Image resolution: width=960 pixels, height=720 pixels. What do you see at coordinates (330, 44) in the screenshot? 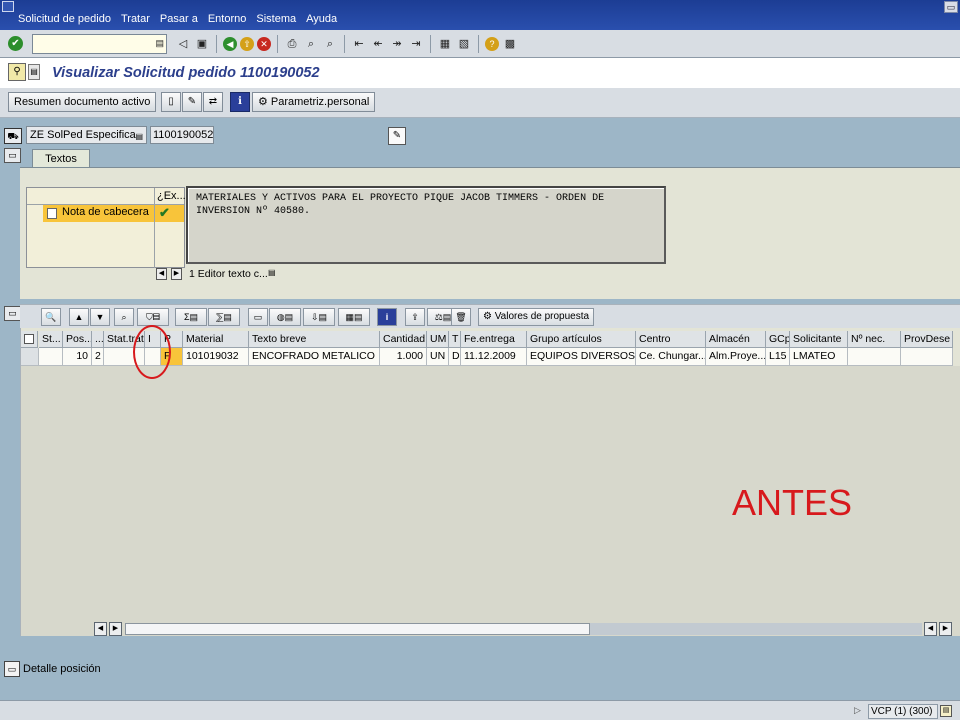
I see `find-next-icon: ⌕` at bounding box center [330, 44].